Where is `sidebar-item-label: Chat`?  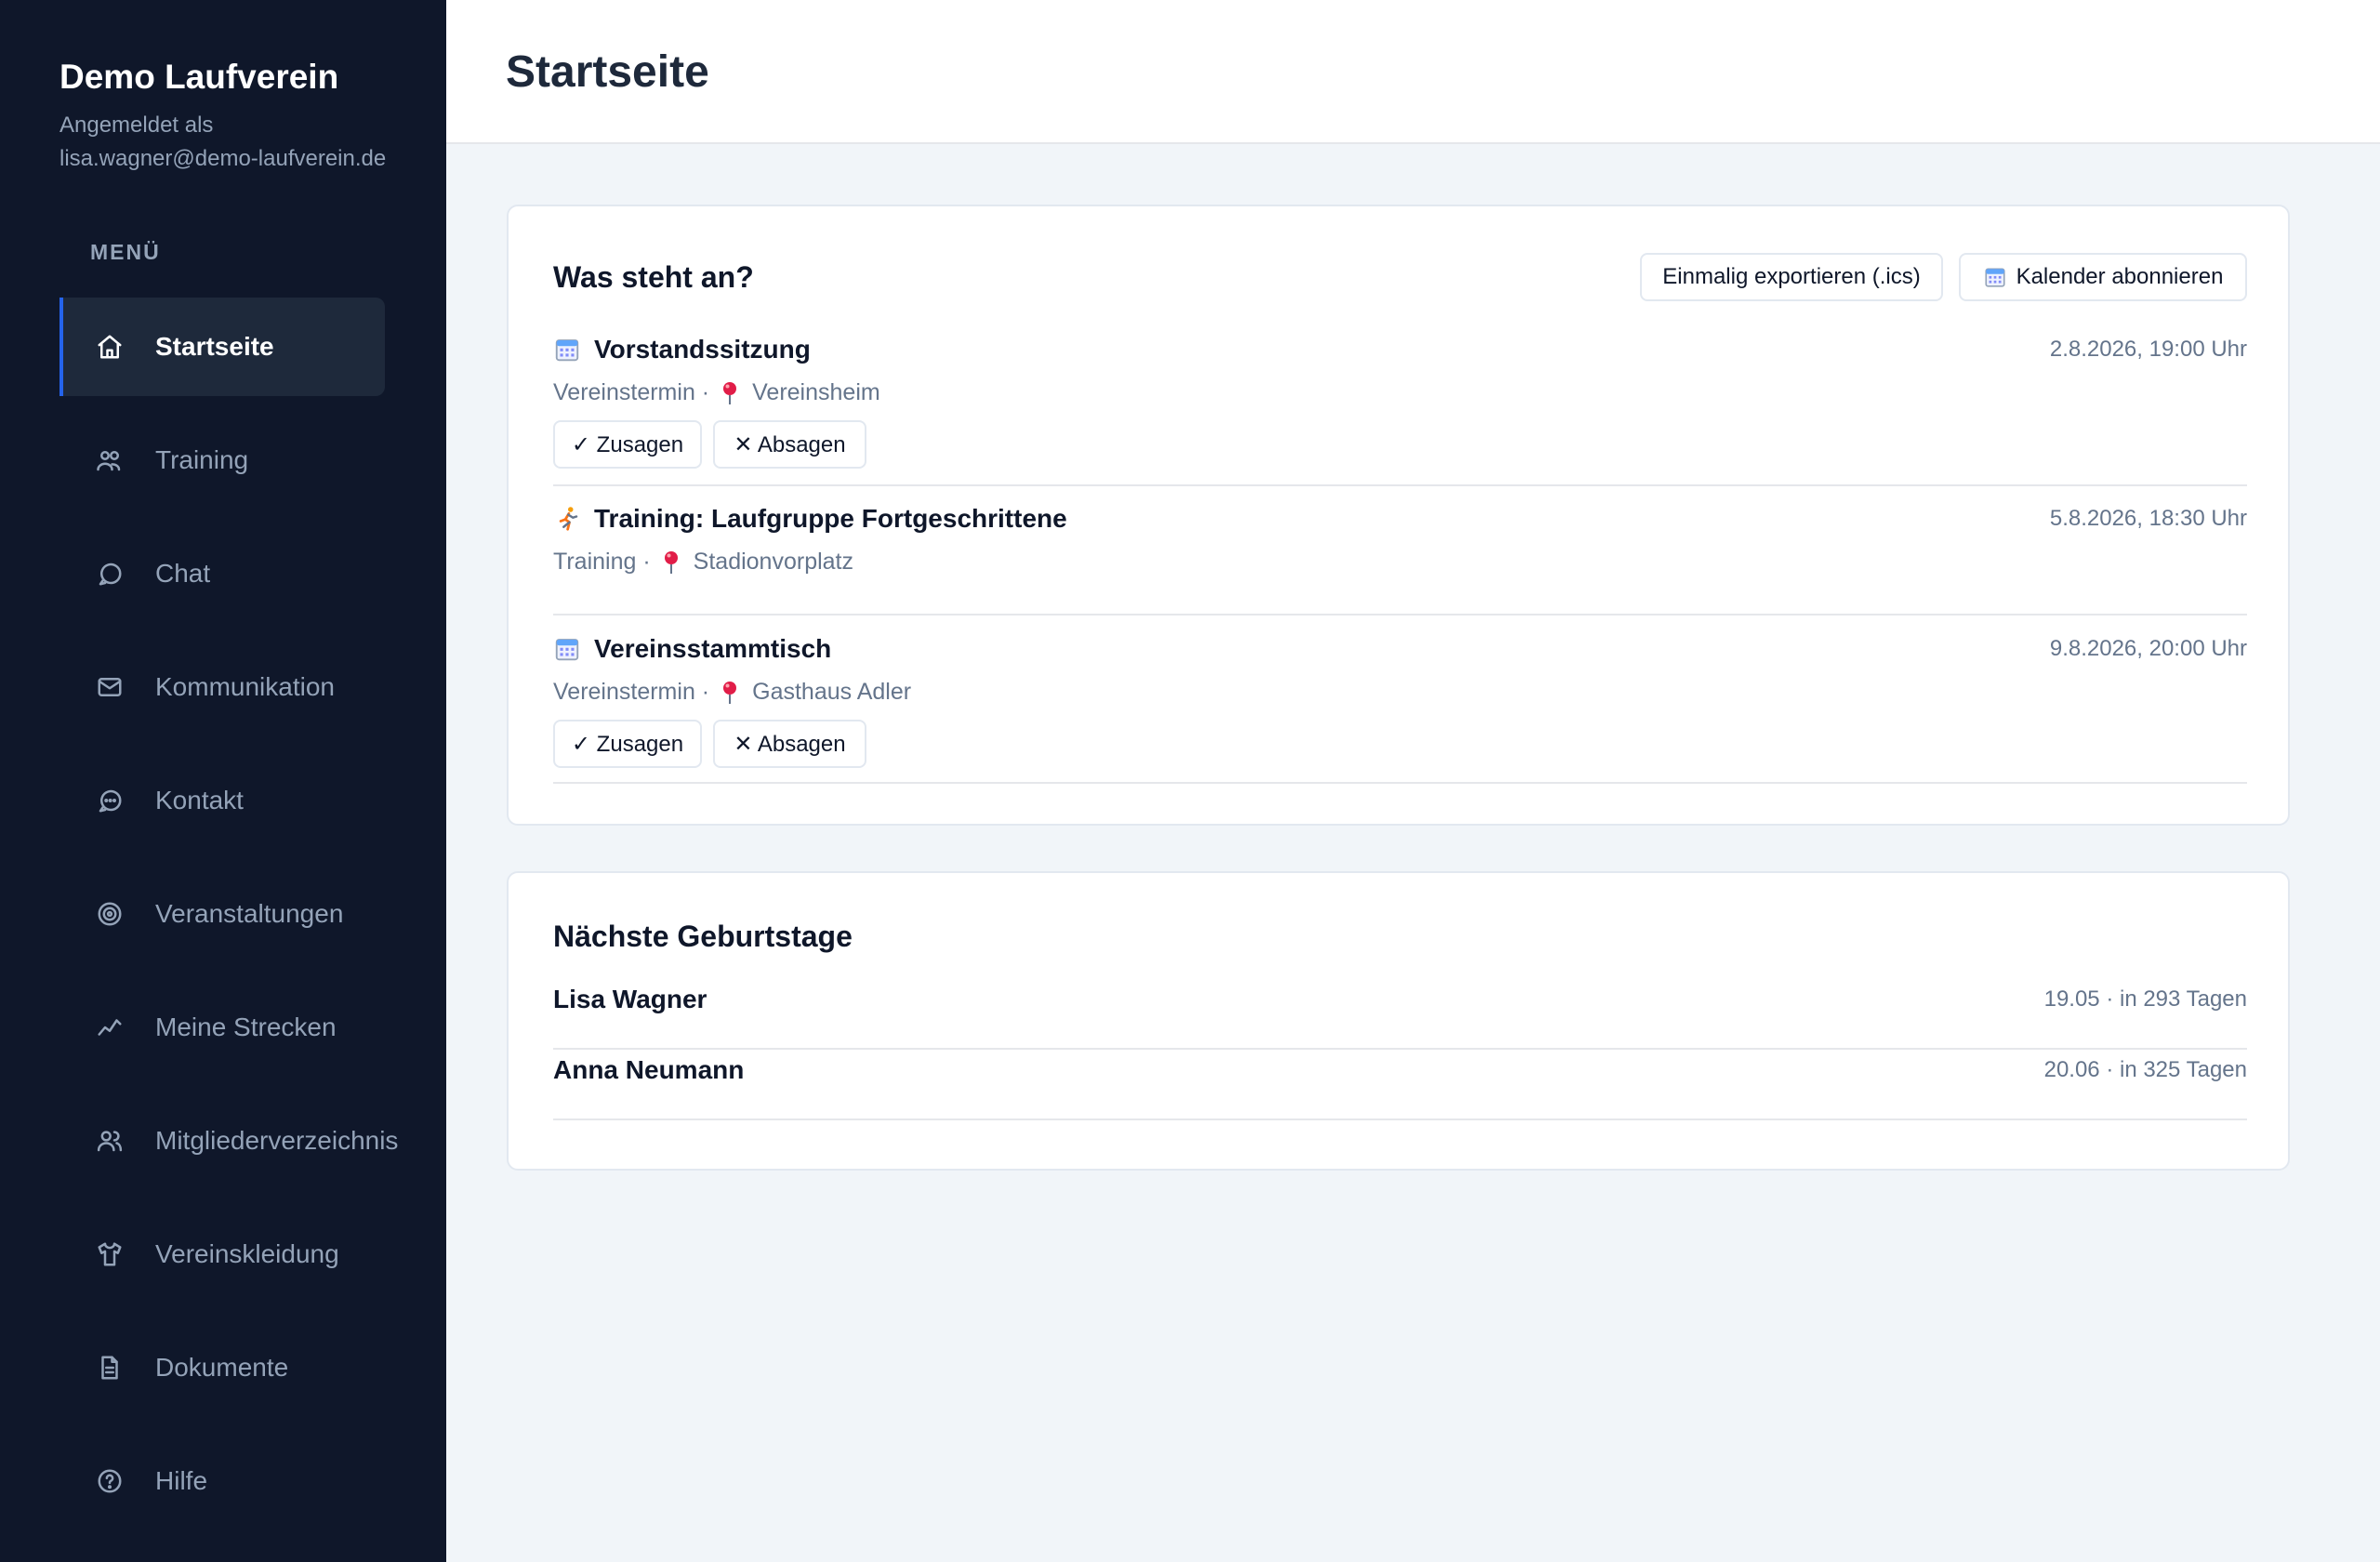
sidebar-item-label: Chat is located at coordinates (183, 573).